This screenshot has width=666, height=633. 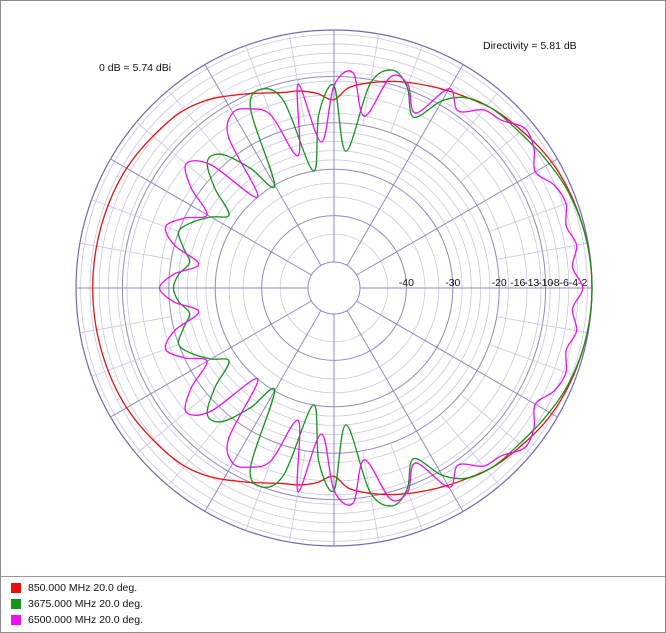 I want to click on radial-tick-label: -20, so click(x=499, y=283).